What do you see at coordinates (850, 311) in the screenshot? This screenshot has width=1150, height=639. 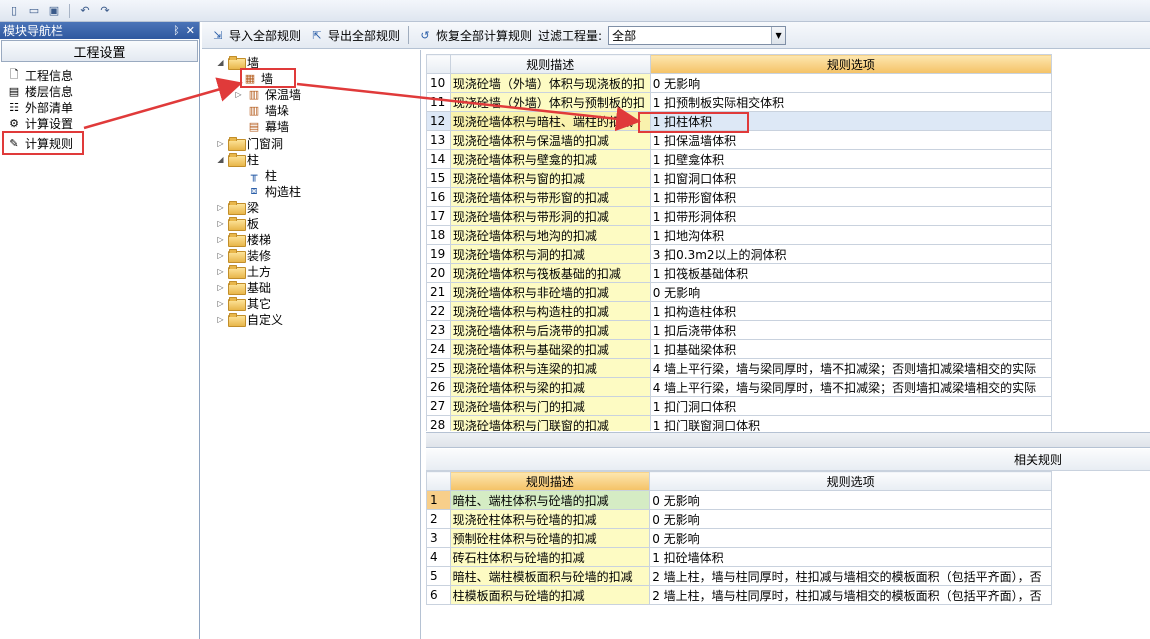 I see `rule-option-cell: 1 扣构造柱体积` at bounding box center [850, 311].